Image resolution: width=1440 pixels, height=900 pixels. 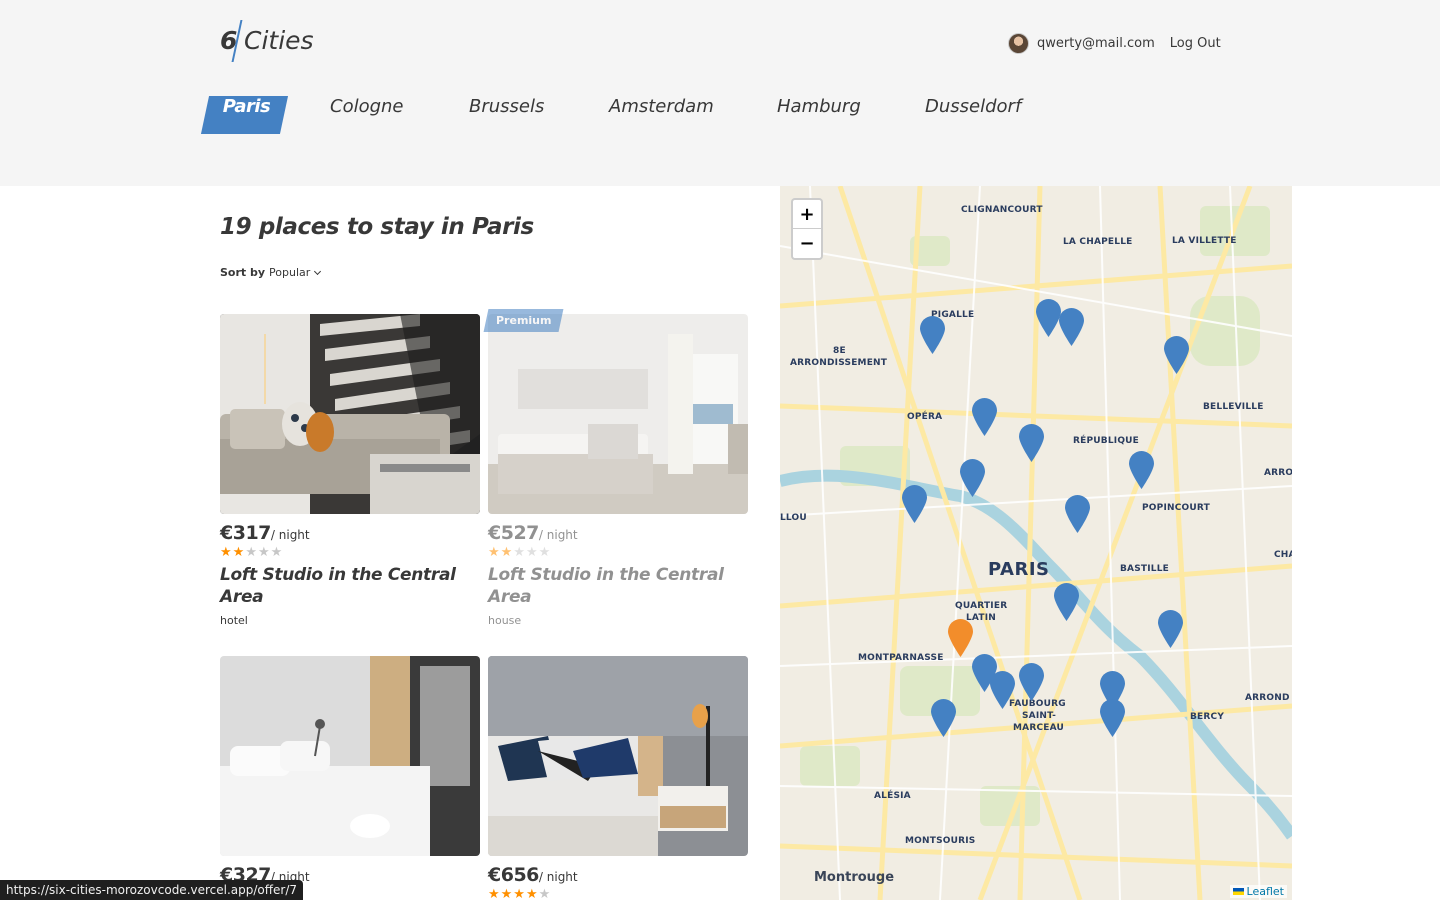 I want to click on map-label: ARRO, so click(x=1278, y=473).